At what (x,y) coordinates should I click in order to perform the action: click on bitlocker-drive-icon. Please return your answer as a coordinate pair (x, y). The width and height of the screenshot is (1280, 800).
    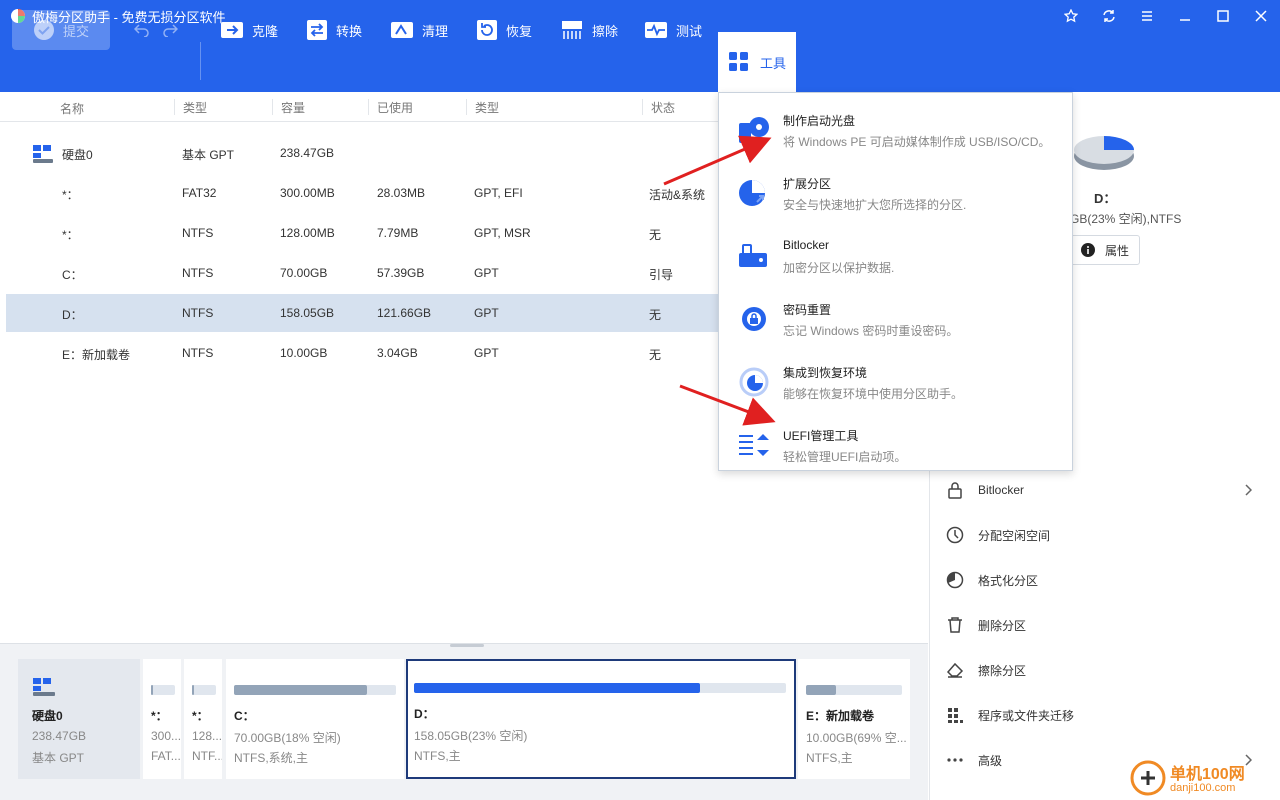
    Looking at the image, I should click on (753, 255).